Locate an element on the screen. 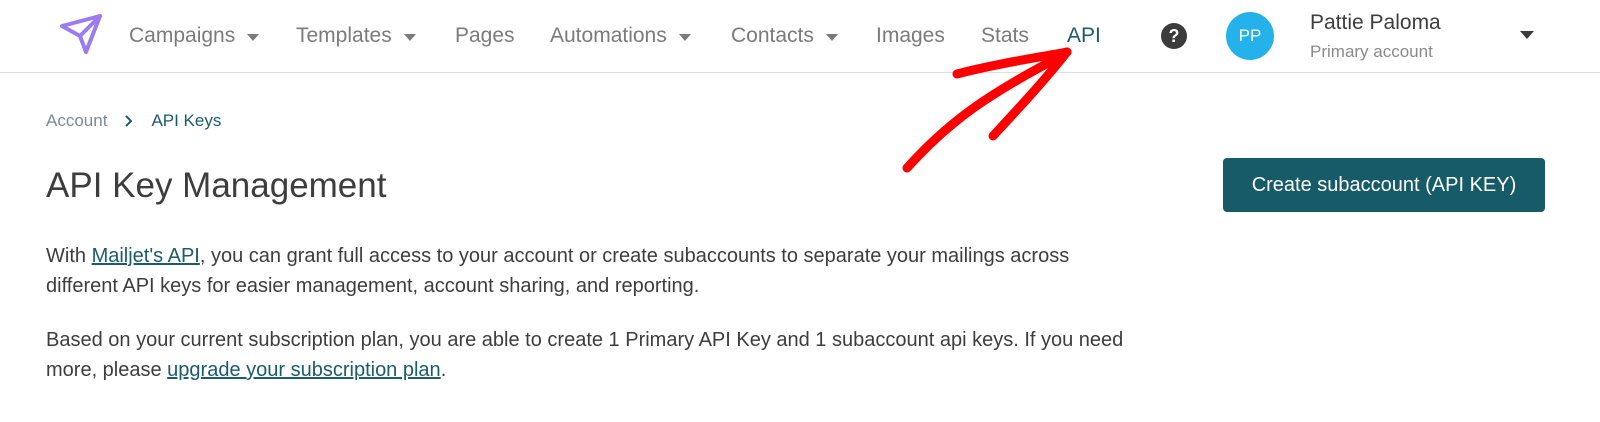  nav-templates-label: Templates is located at coordinates (344, 35).